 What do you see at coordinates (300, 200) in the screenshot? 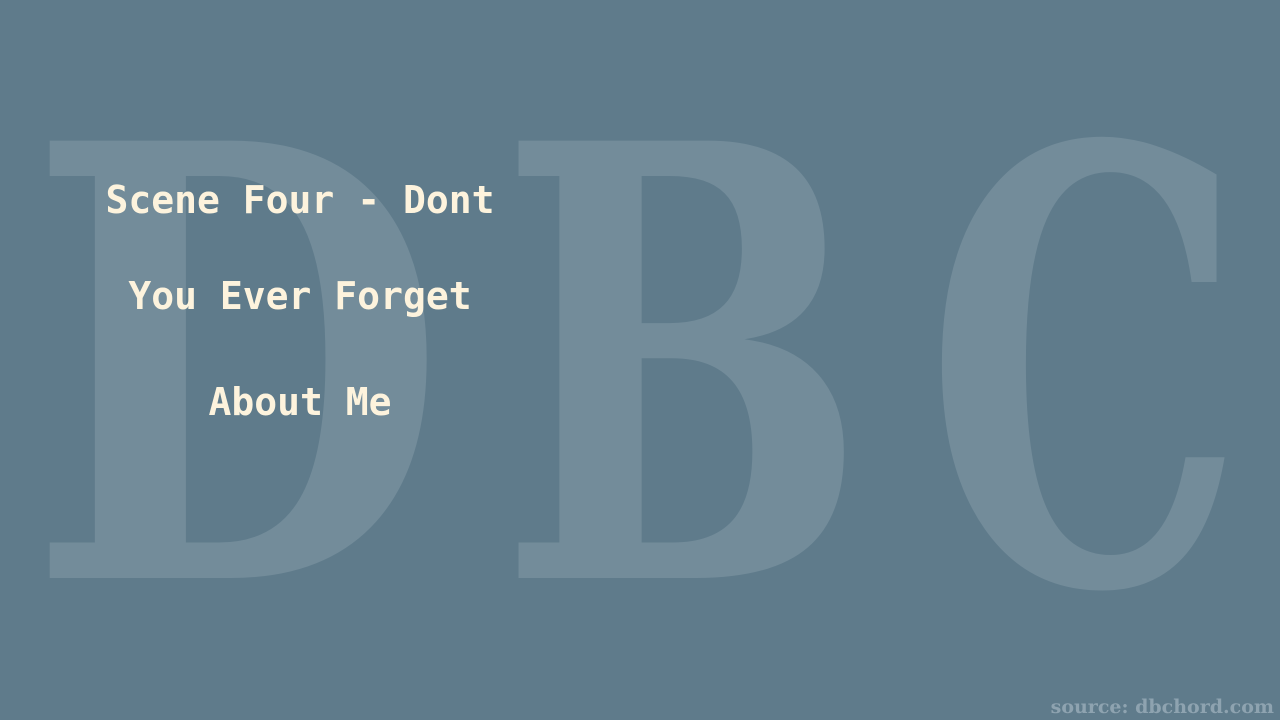
I see `song-title-line-1: Scene Four - Dont` at bounding box center [300, 200].